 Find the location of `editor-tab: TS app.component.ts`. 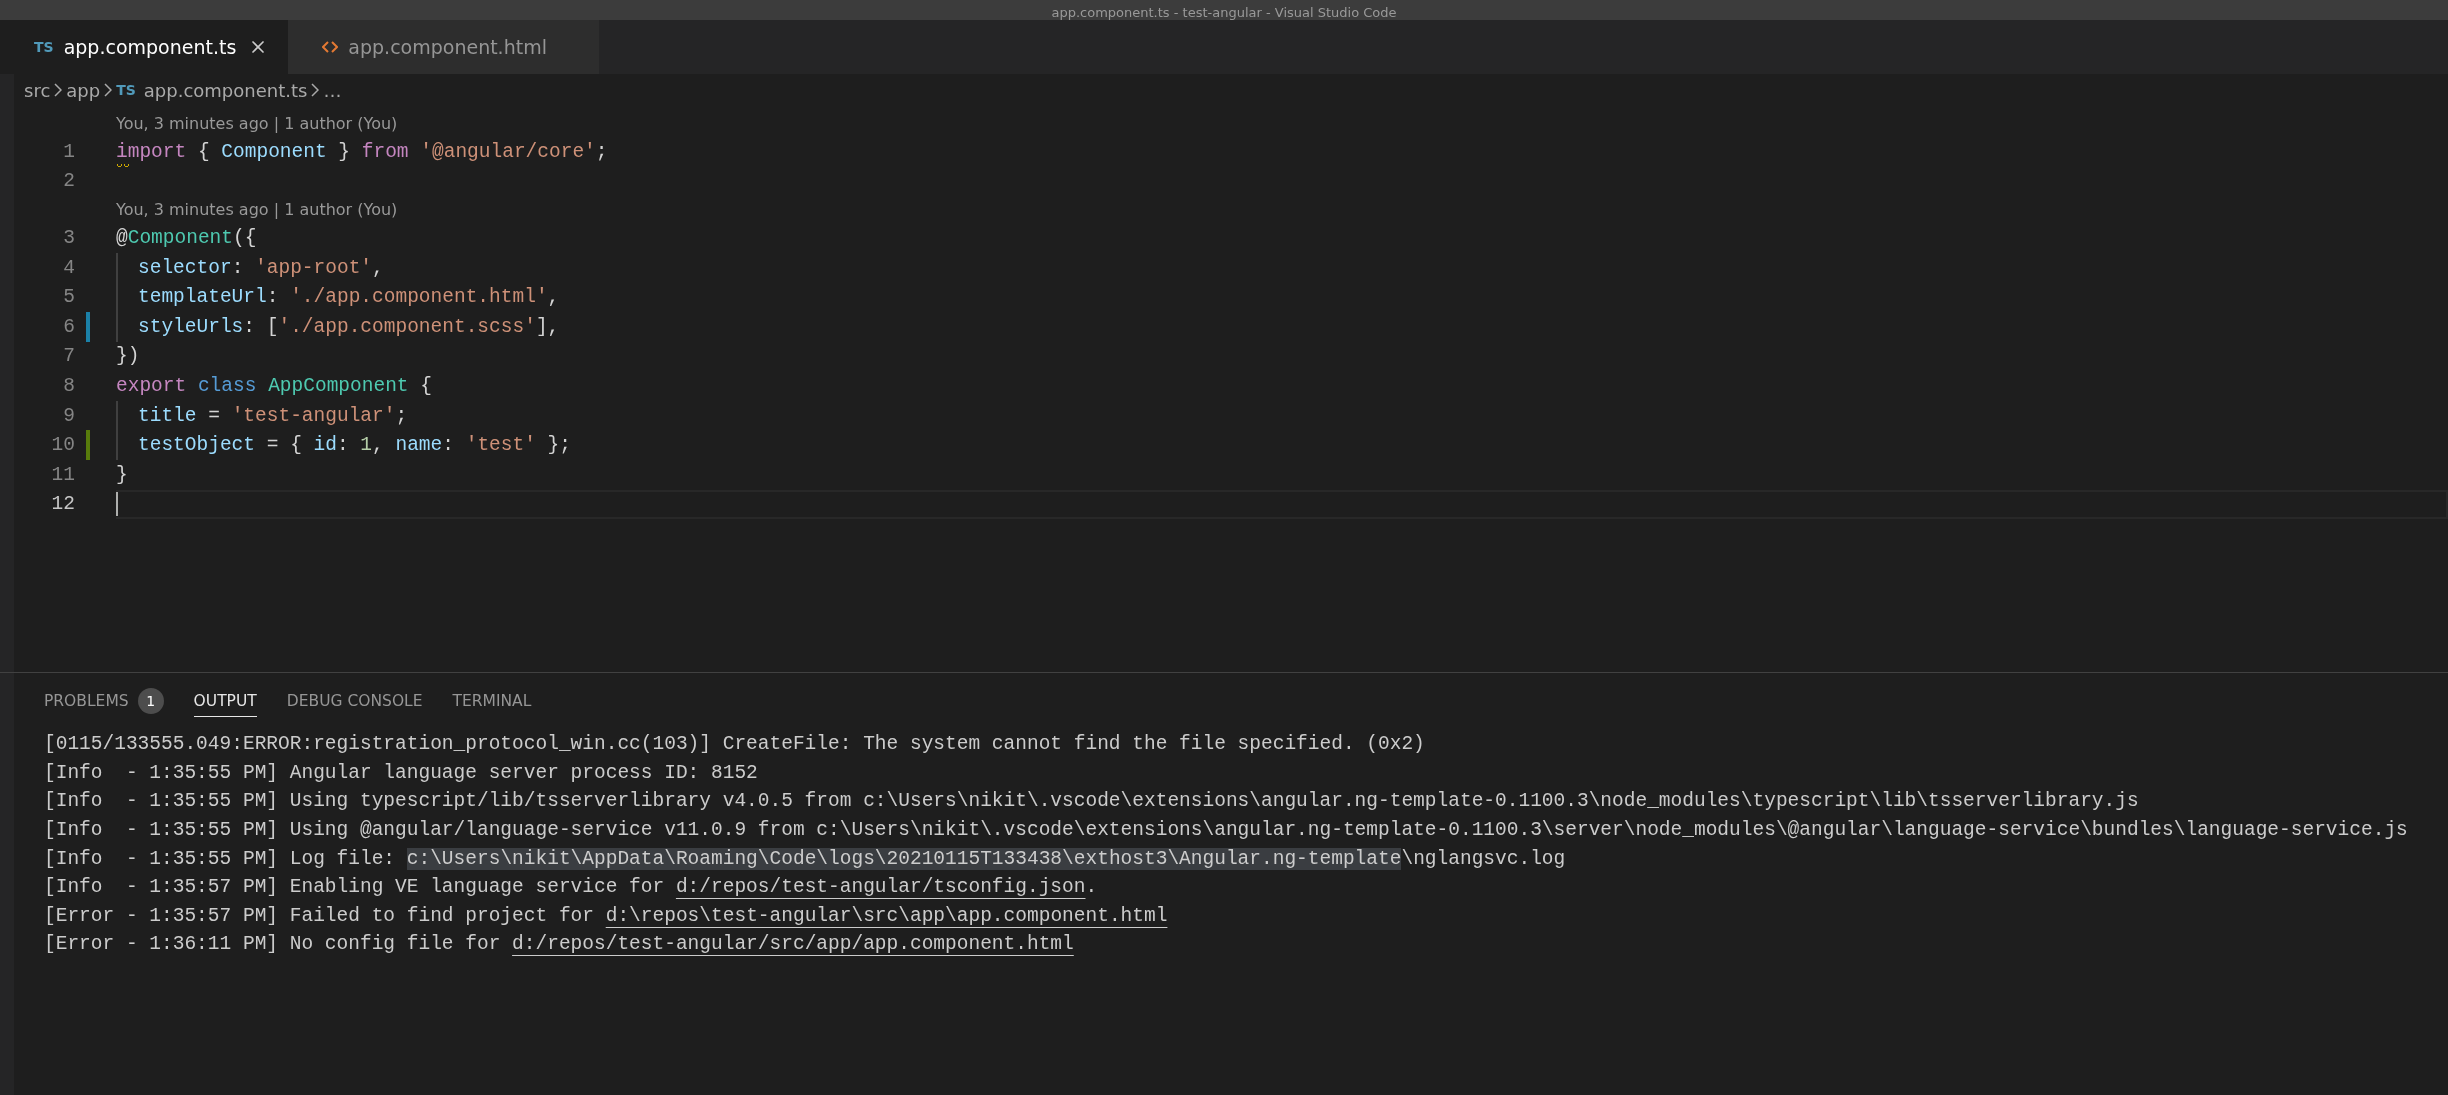

editor-tab: TS app.component.ts is located at coordinates (144, 47).